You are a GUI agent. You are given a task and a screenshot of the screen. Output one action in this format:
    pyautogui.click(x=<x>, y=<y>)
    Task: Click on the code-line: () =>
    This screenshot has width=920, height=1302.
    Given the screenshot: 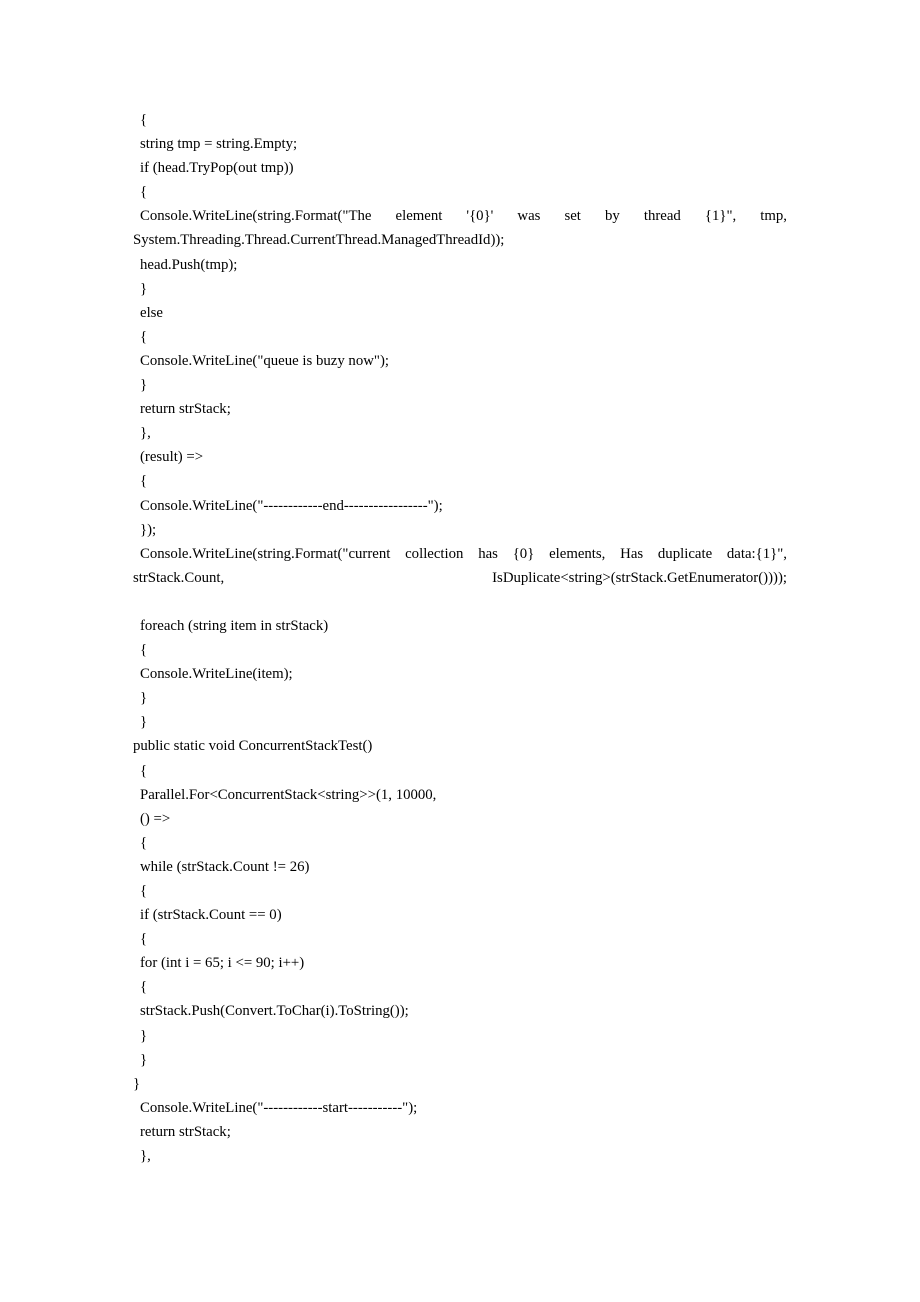 What is the action you would take?
    pyautogui.click(x=155, y=818)
    